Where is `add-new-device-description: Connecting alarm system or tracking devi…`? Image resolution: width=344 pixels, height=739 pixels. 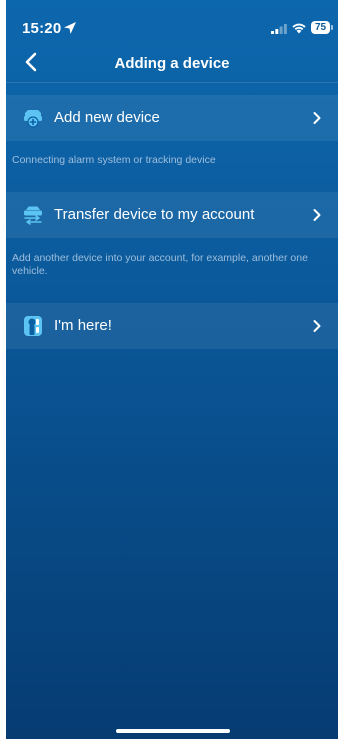
add-new-device-description: Connecting alarm system or tracking devi… is located at coordinates (114, 160).